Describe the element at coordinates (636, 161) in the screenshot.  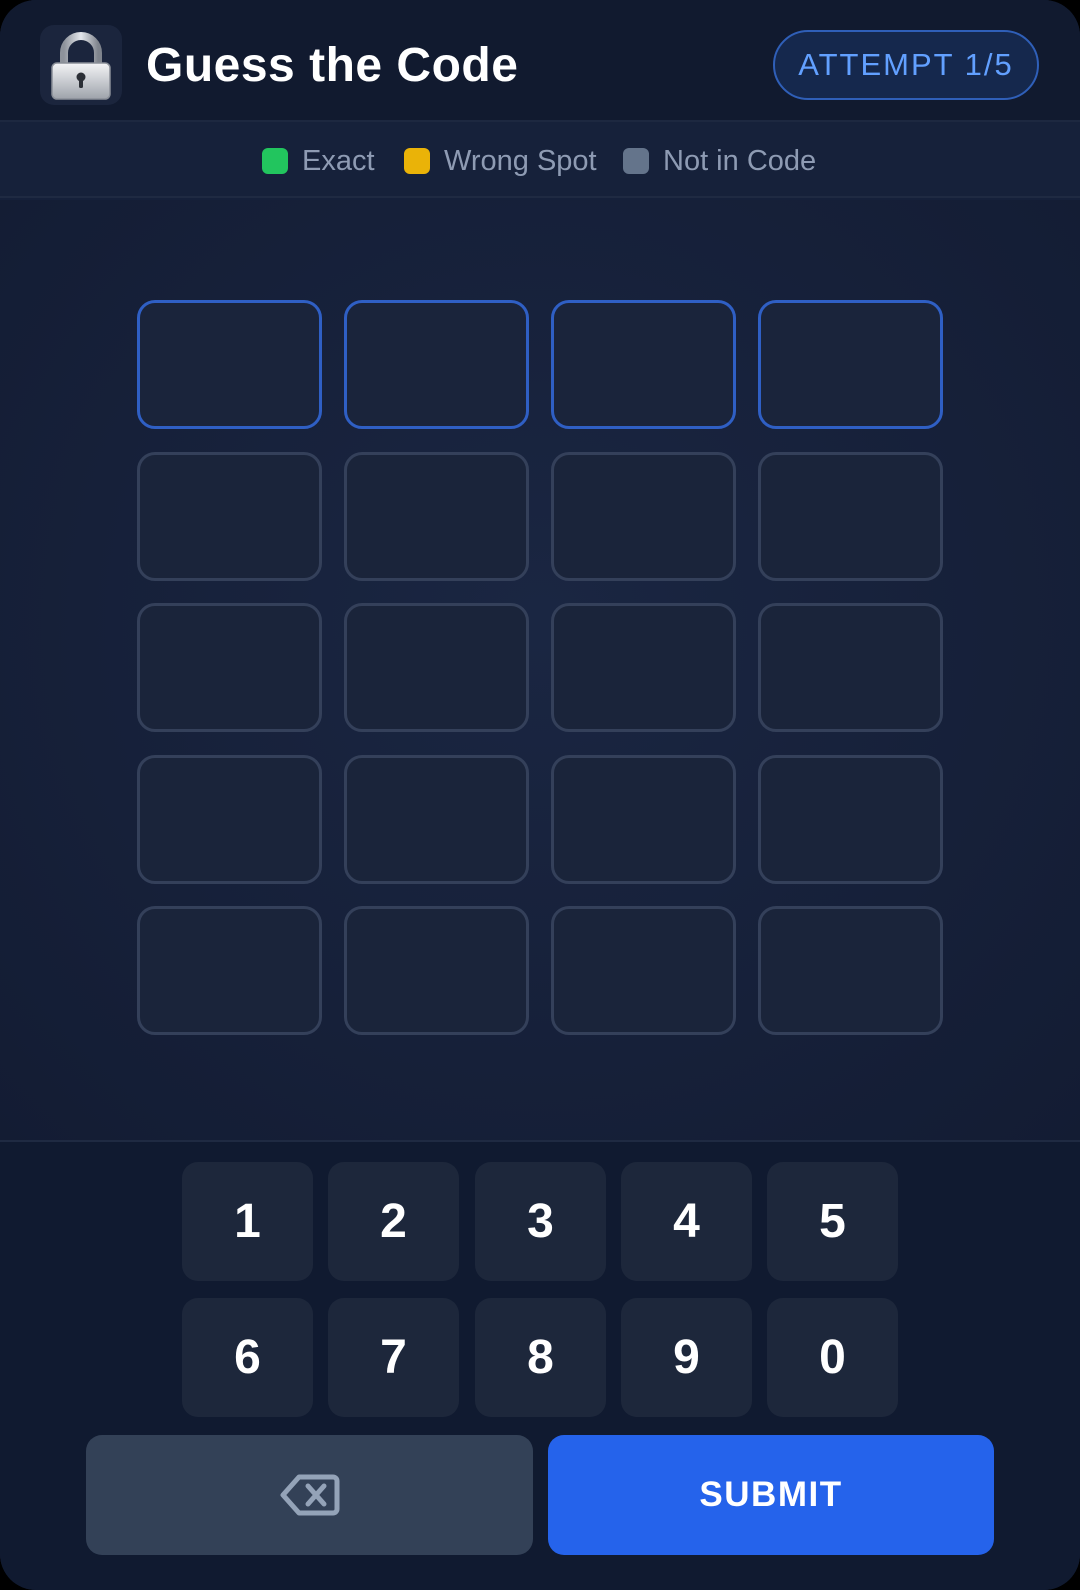
I see `not-in-code-swatch` at that location.